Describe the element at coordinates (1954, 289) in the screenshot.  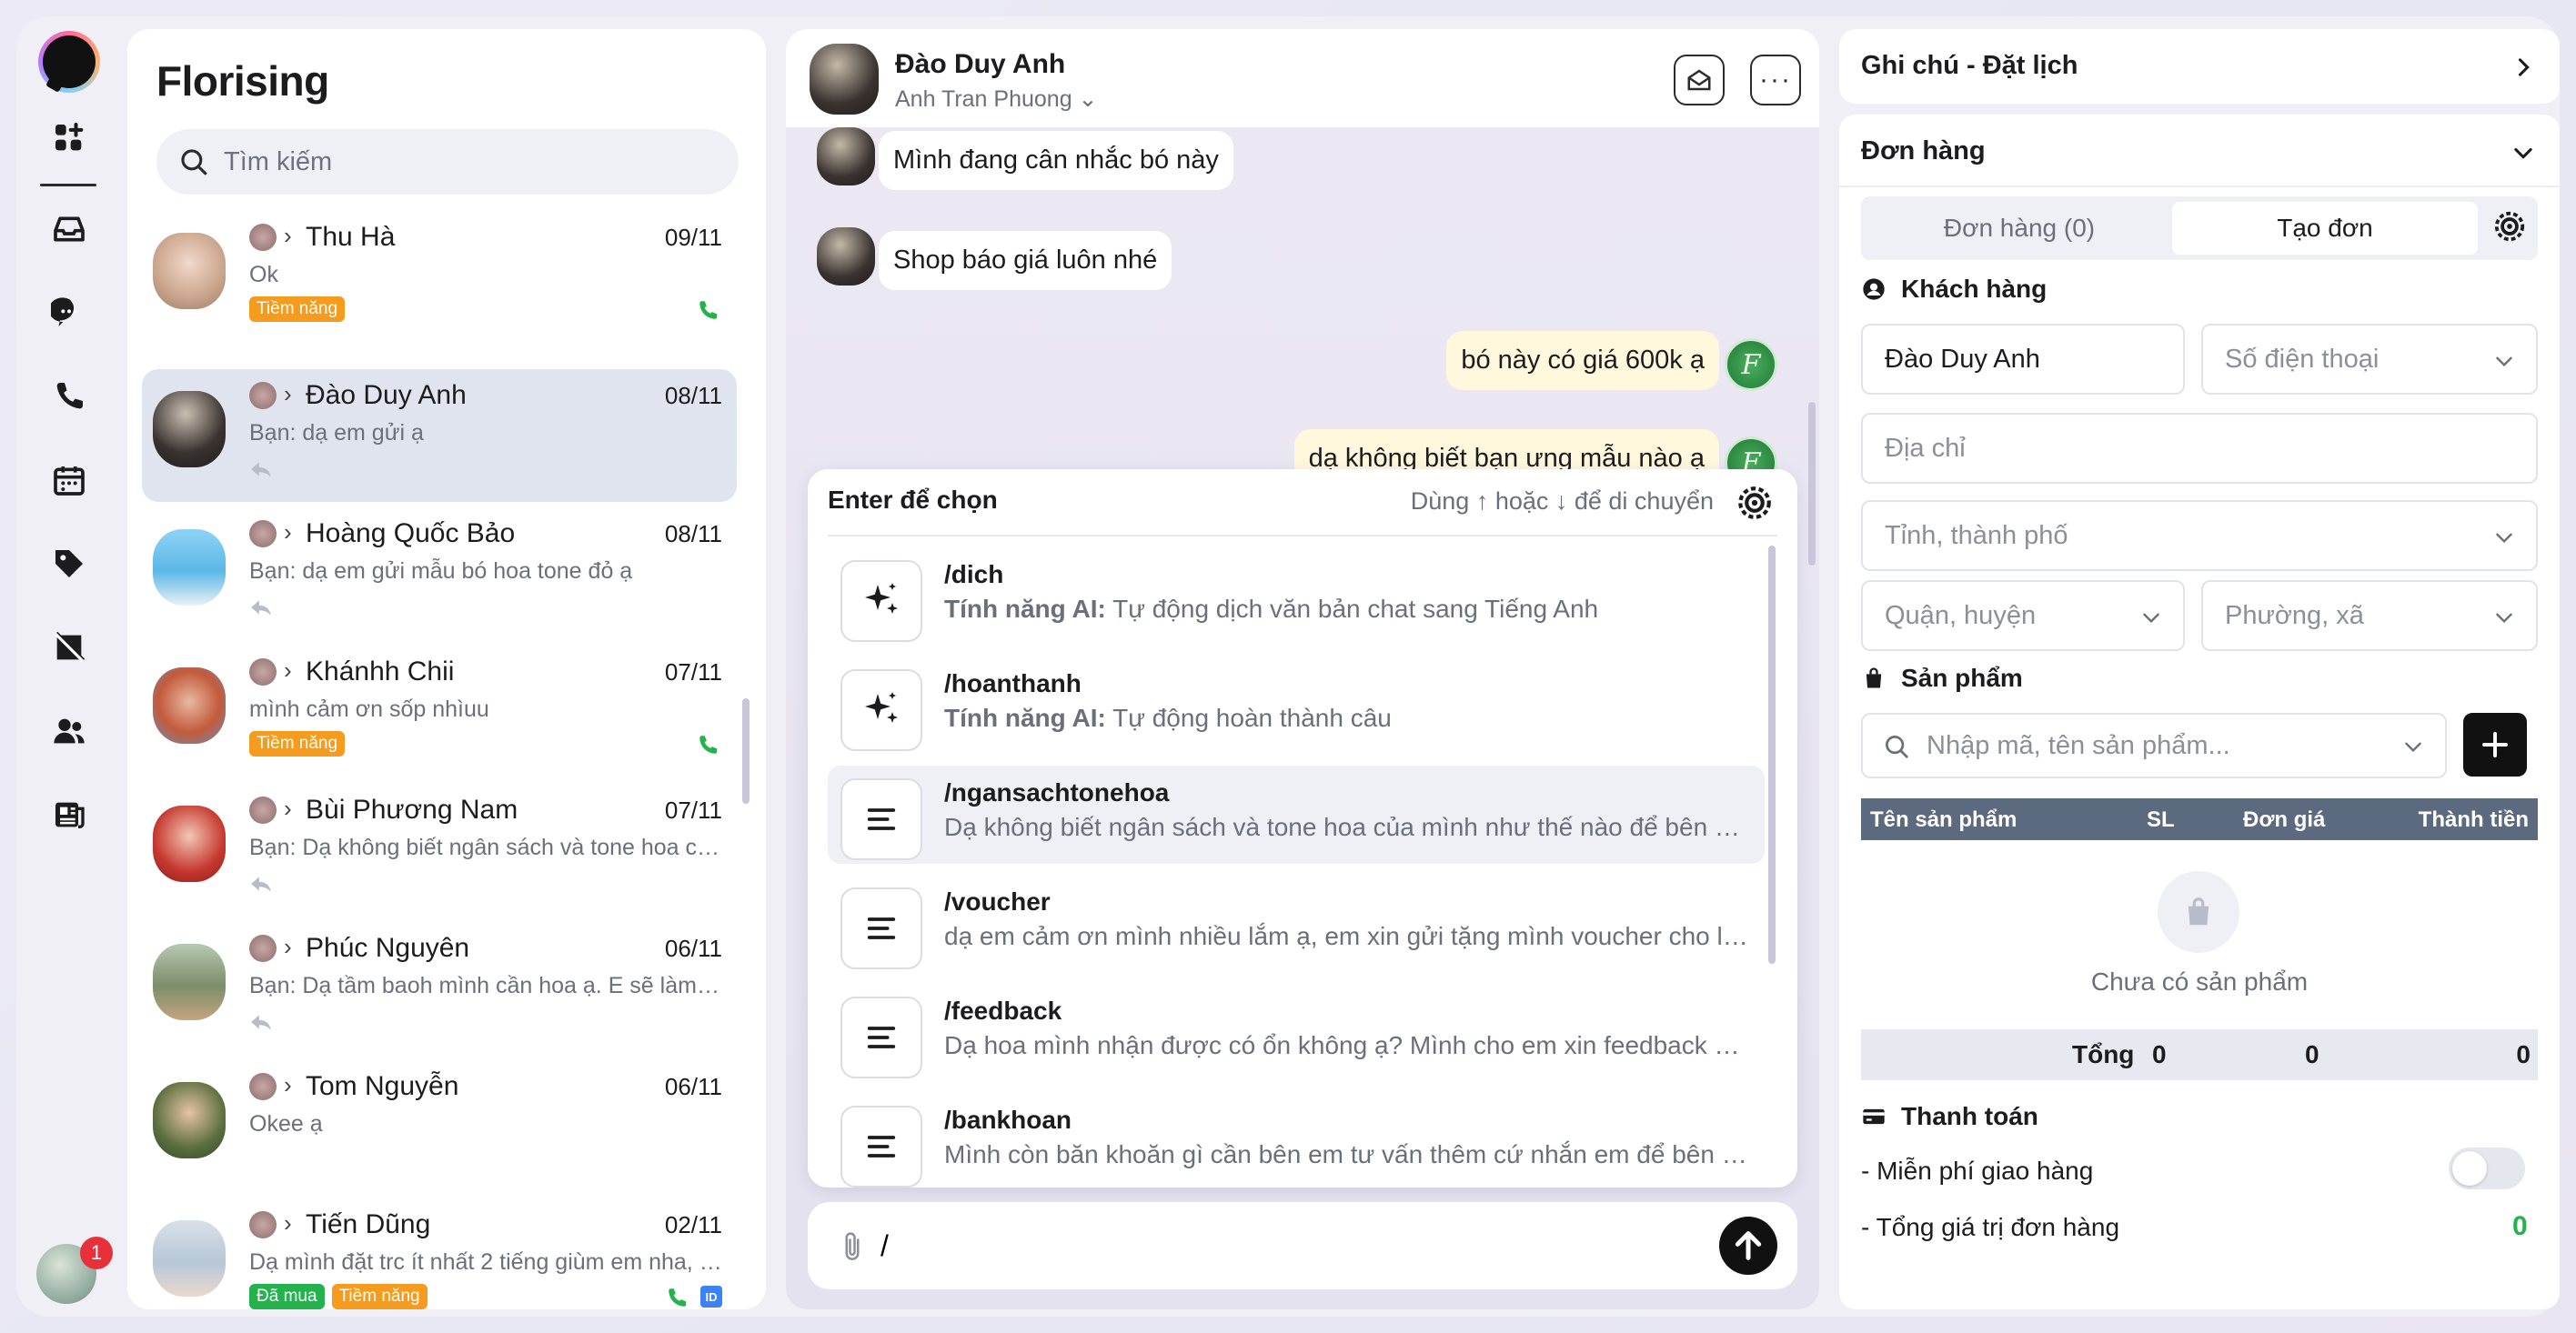
I see `customer-section-header: Khách hàng` at that location.